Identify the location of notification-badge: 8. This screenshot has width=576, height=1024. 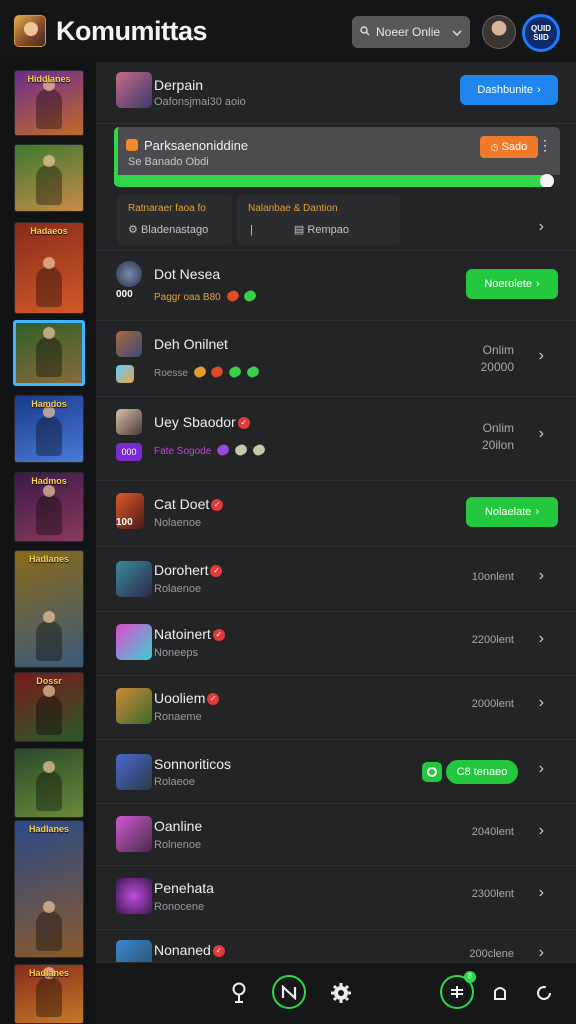
(470, 977).